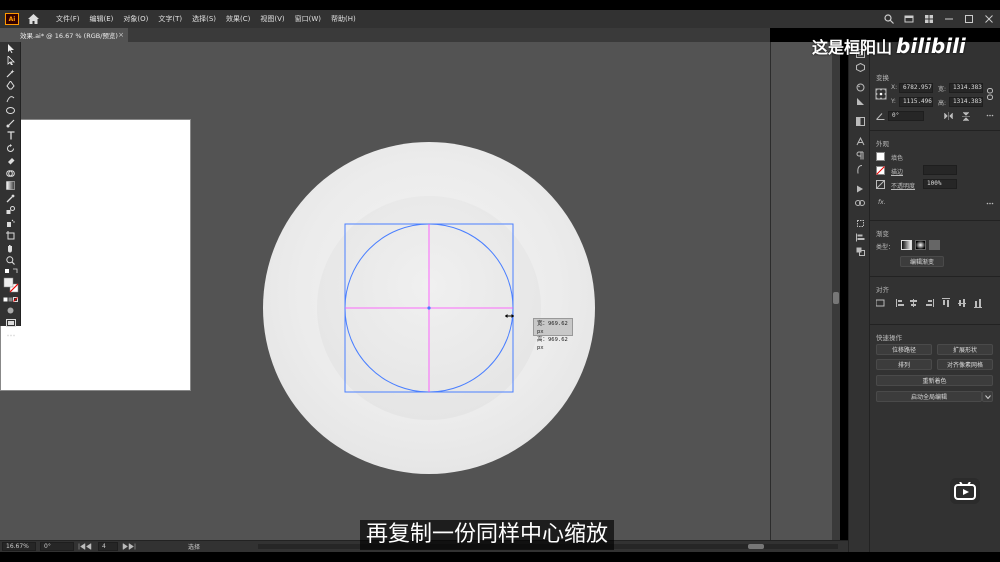  Describe the element at coordinates (903, 185) in the screenshot. I see `opacity-label: 不透明度` at that location.